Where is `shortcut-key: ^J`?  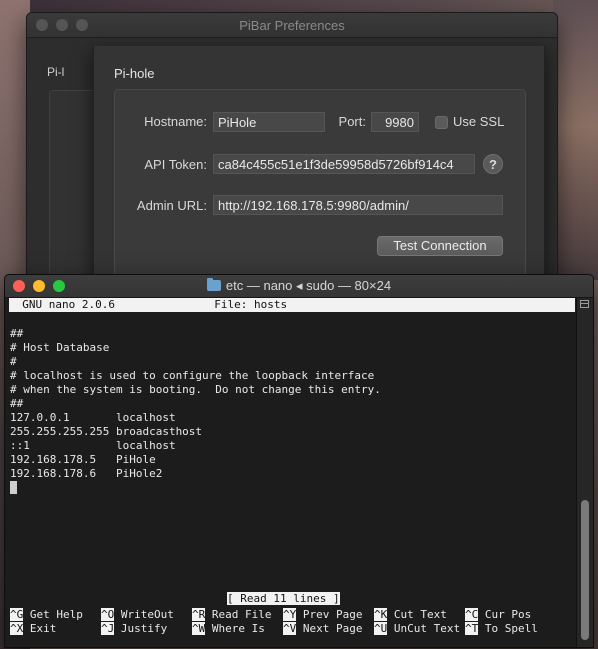
shortcut-key: ^J is located at coordinates (108, 628).